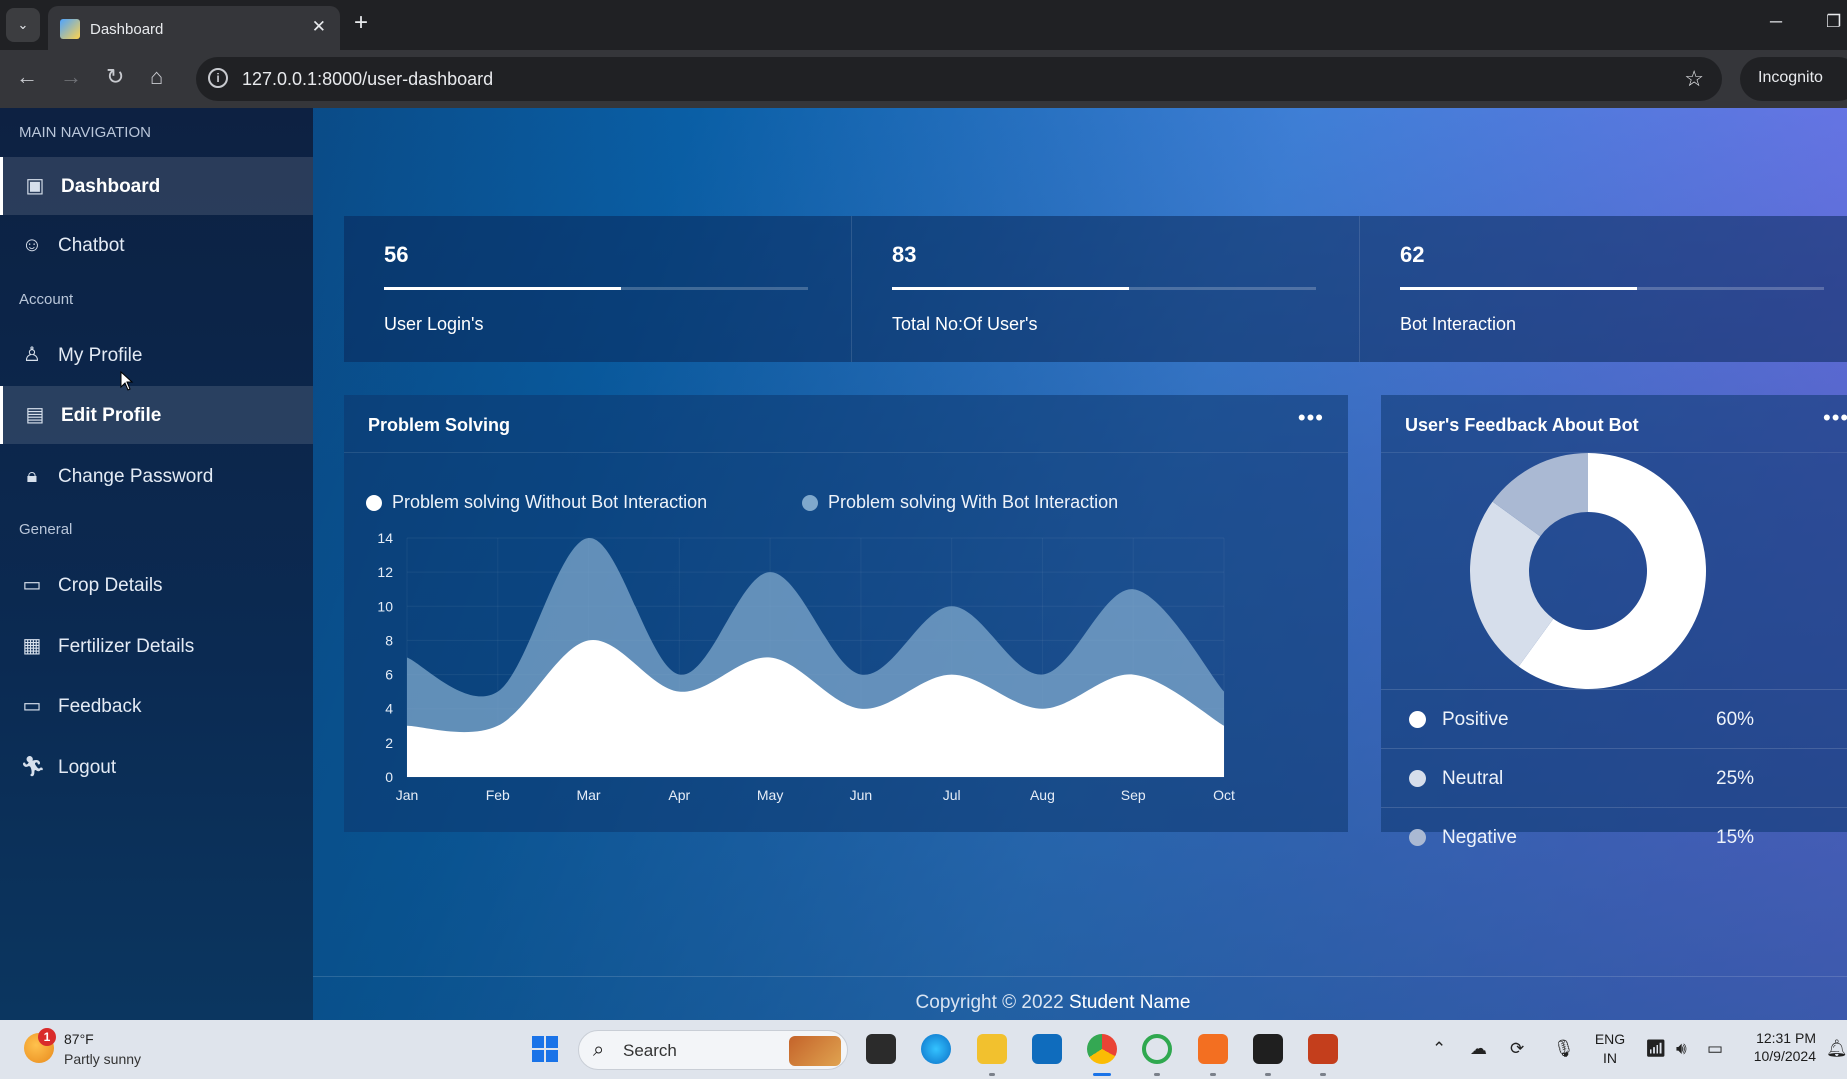 The height and width of the screenshot is (1079, 1847). Describe the element at coordinates (1439, 1049) in the screenshot. I see `tray-chevron-icon: ⌃` at that location.